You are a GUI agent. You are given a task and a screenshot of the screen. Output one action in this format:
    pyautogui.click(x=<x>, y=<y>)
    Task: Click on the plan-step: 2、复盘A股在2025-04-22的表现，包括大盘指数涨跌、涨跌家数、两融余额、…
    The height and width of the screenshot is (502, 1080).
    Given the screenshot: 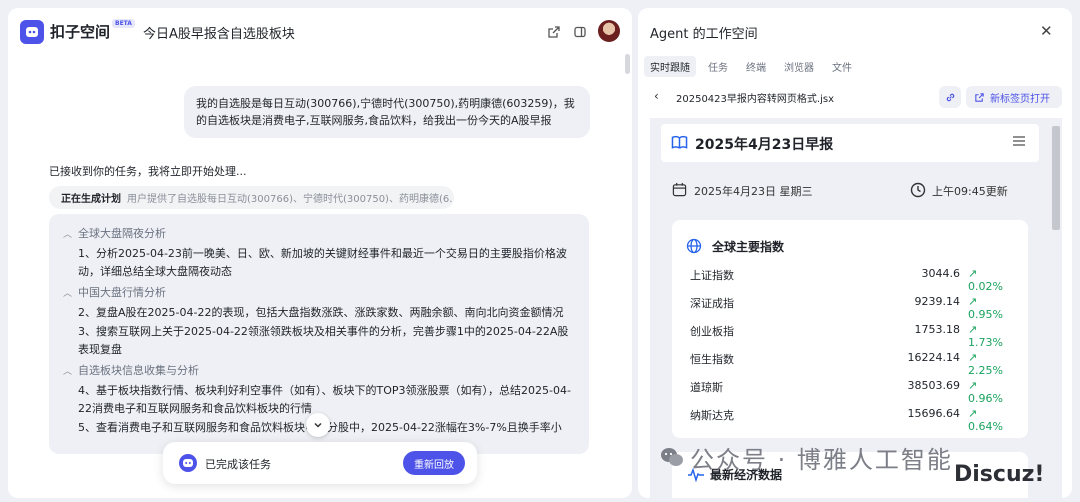 What is the action you would take?
    pyautogui.click(x=321, y=312)
    